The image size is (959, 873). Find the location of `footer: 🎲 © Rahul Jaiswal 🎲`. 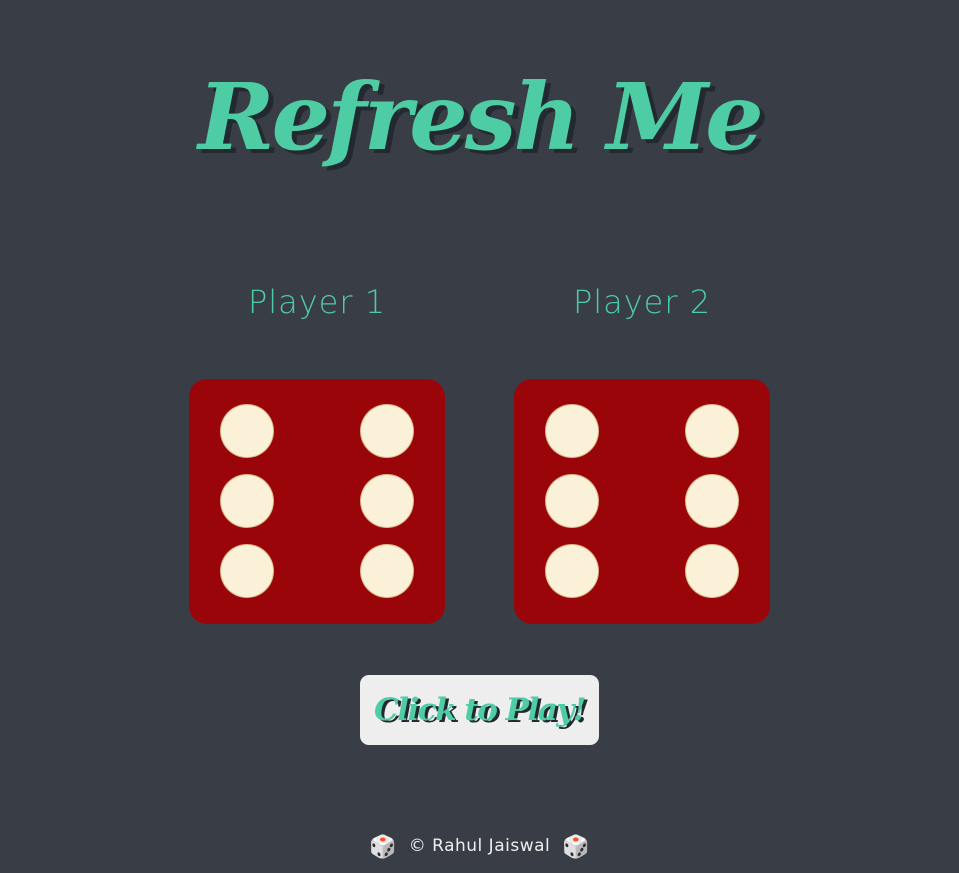

footer: 🎲 © Rahul Jaiswal 🎲 is located at coordinates (479, 847).